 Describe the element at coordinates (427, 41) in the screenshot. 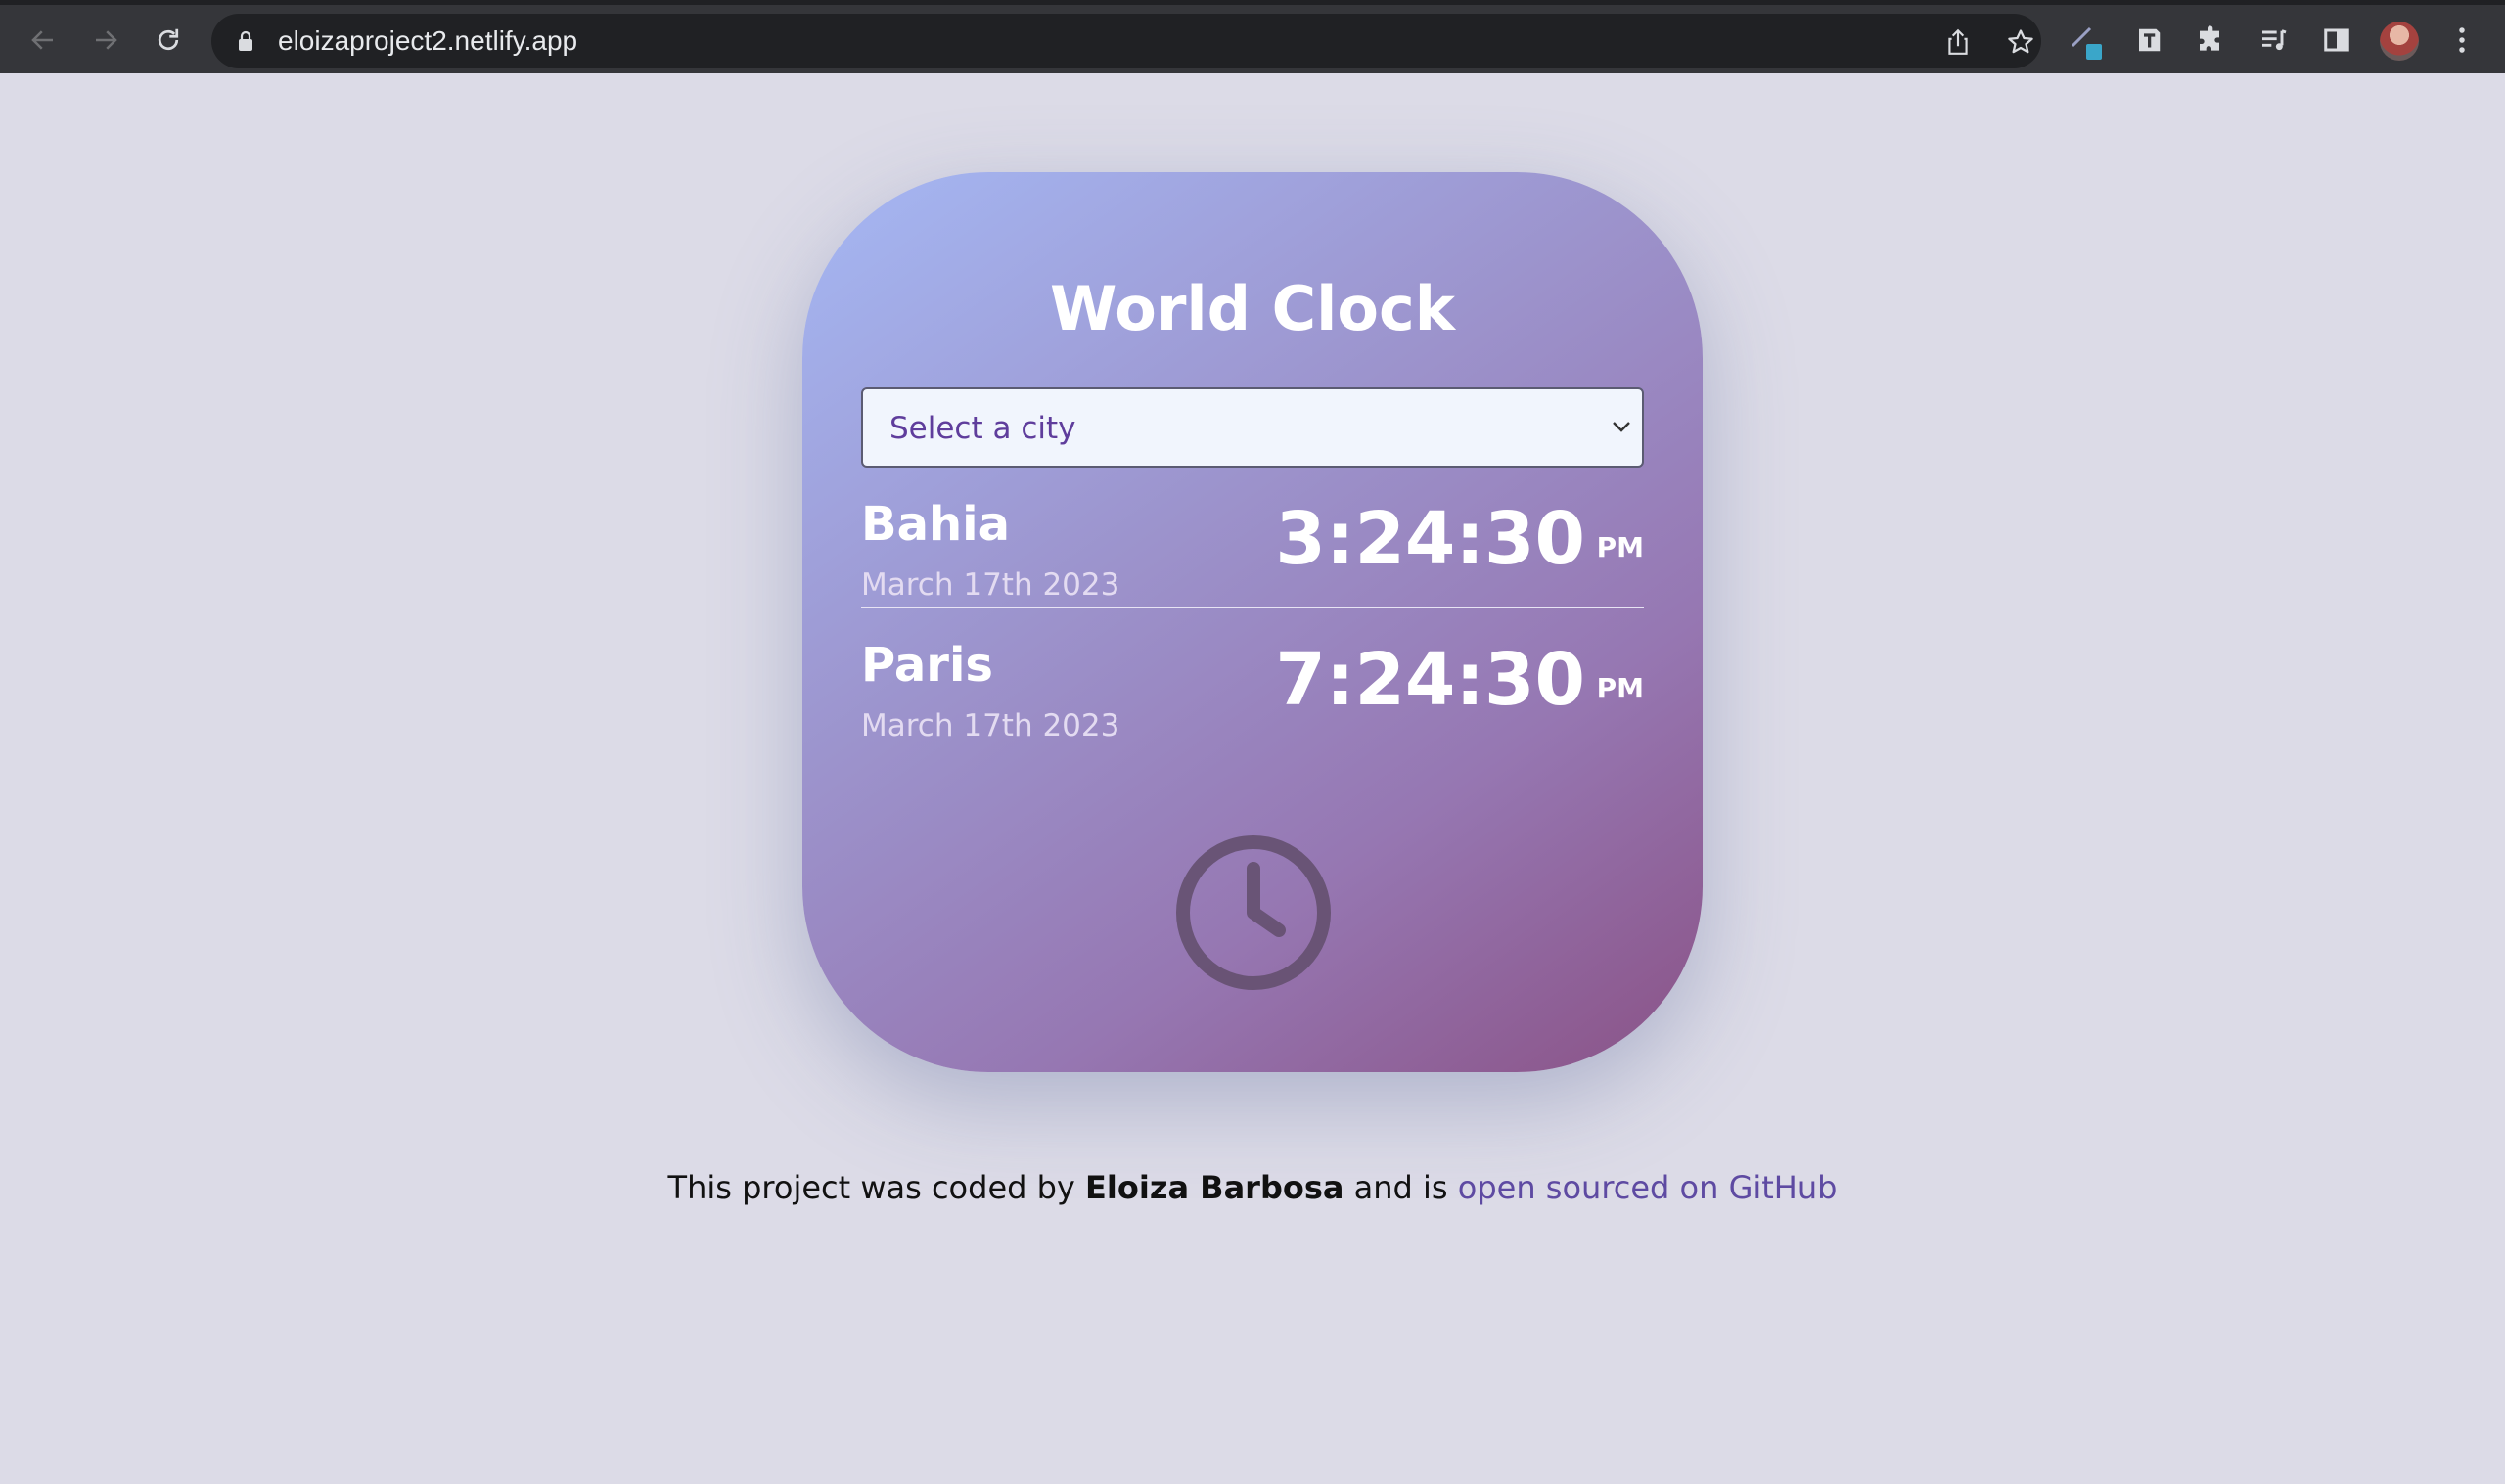

I see `url-text: eloizaproject2.netlify.app` at that location.